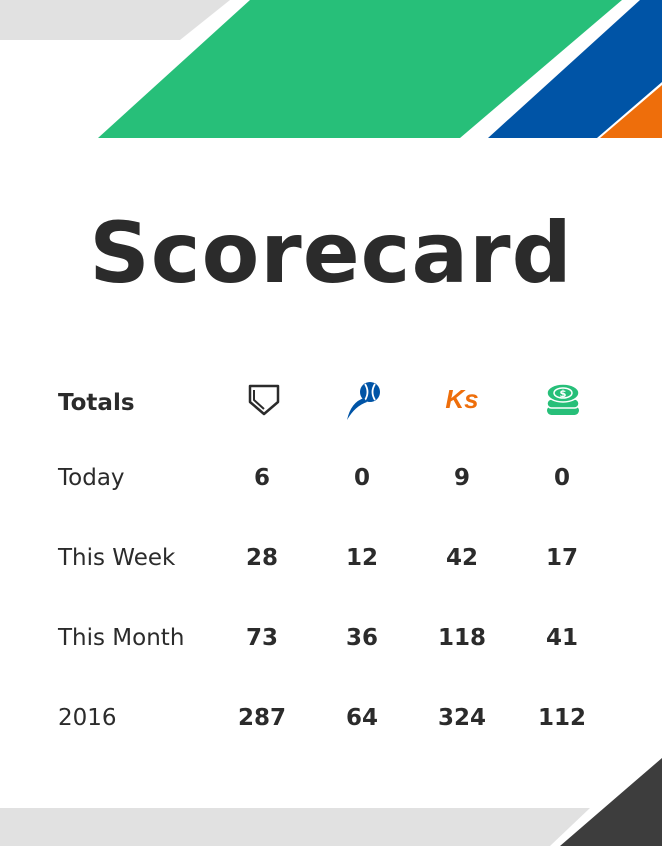 The width and height of the screenshot is (662, 846). I want to click on pitches-value: 64, so click(361, 718).